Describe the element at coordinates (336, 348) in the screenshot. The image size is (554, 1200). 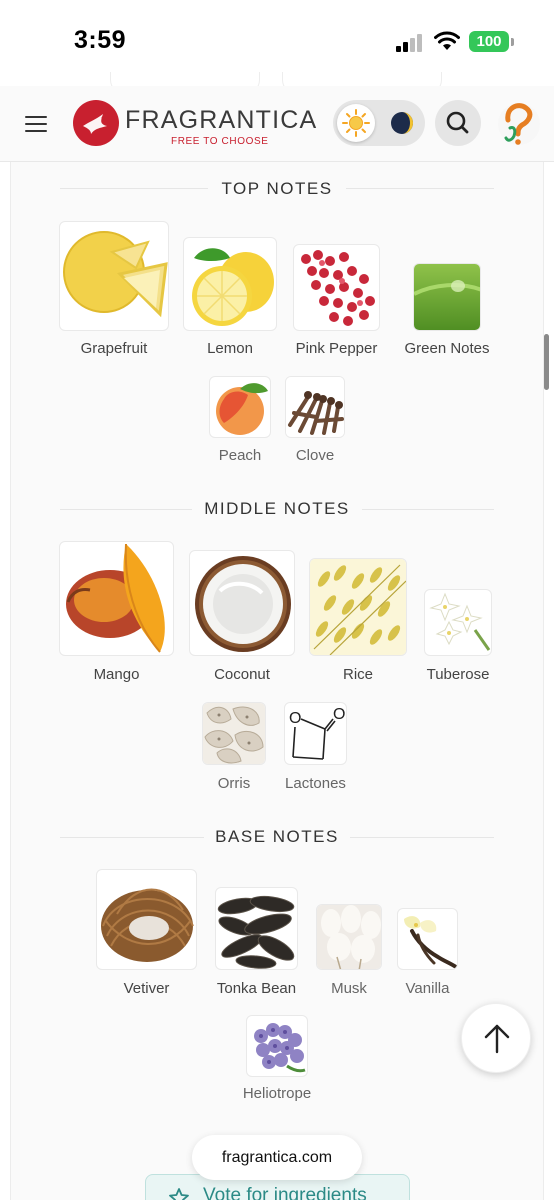
I see `note-label-pink-pepper: Pink Pepper` at that location.